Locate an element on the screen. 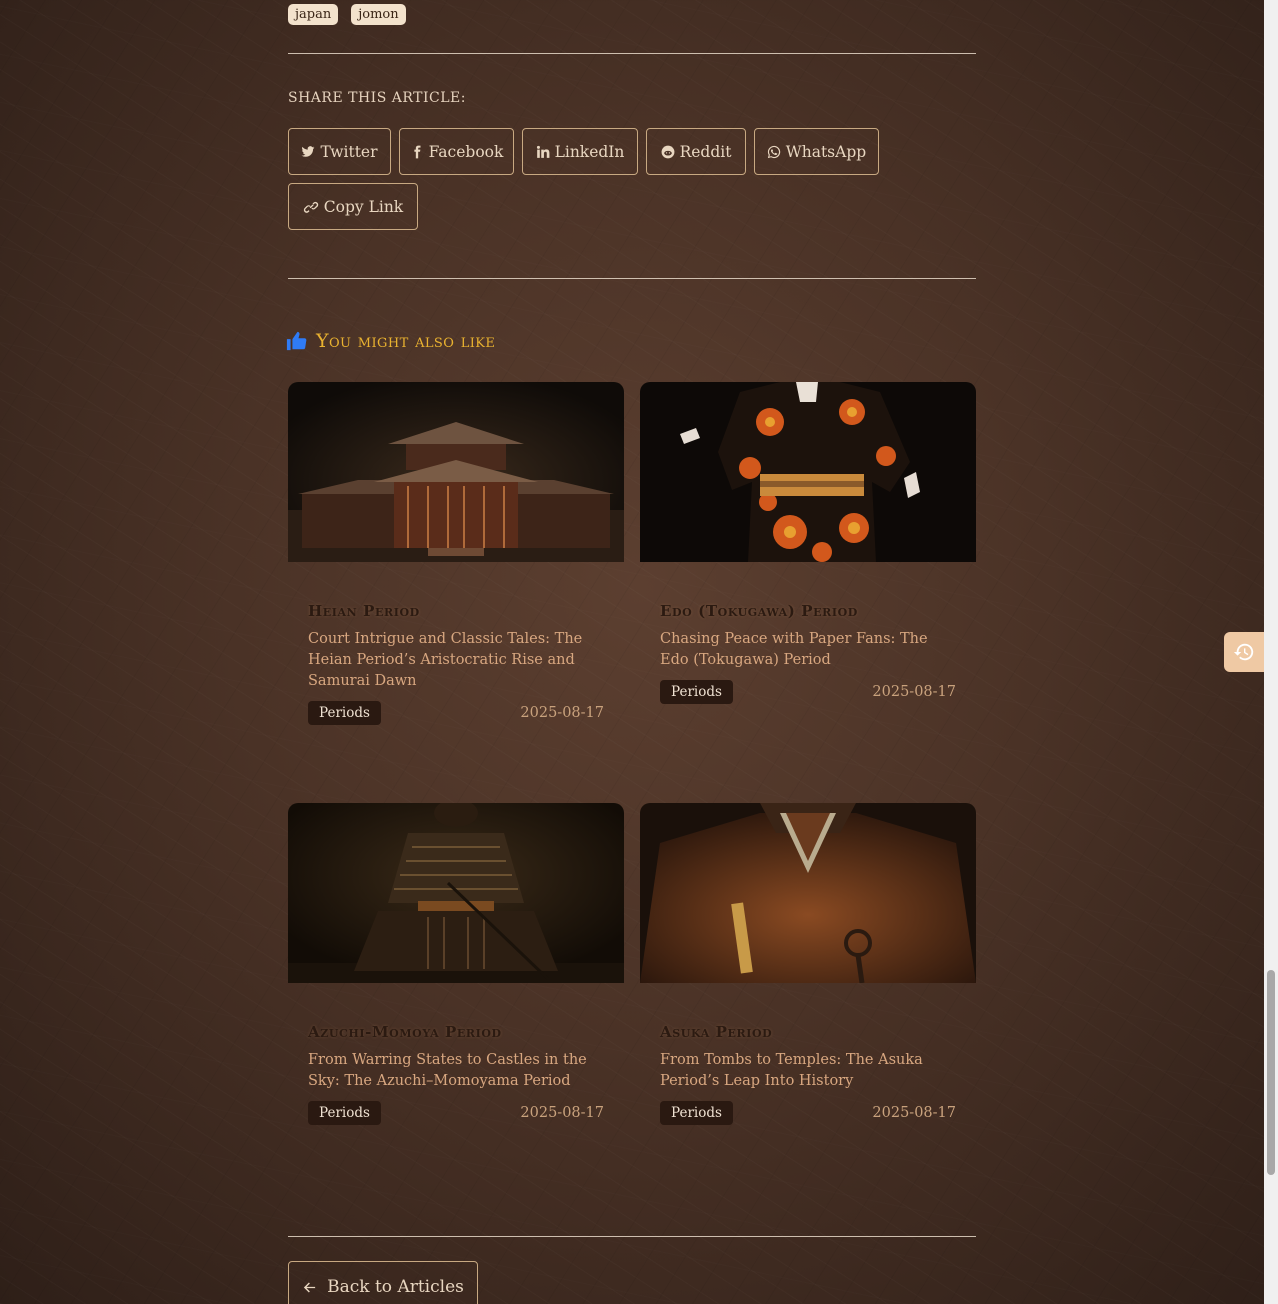  share-label-text: LinkedIn is located at coordinates (589, 151).